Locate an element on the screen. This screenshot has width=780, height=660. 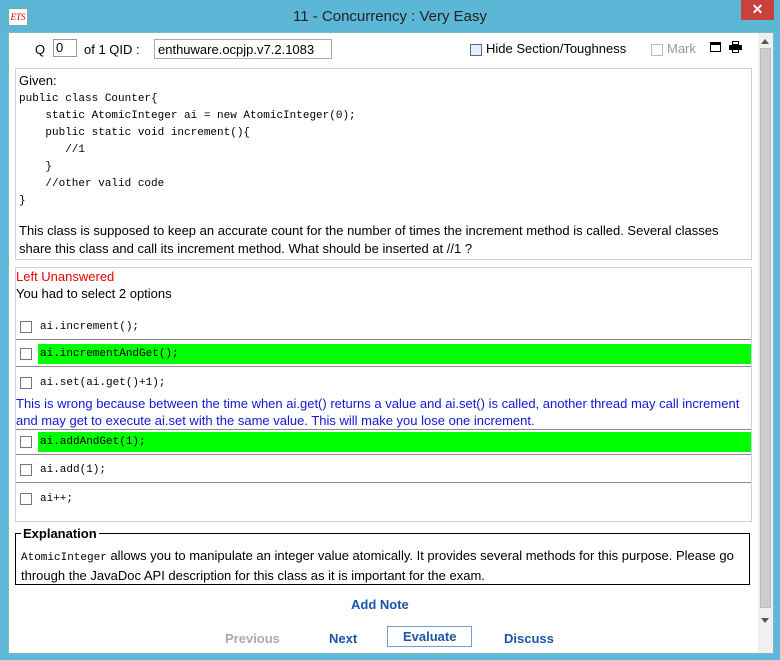
scroll-up-icon is located at coordinates (765, 41).